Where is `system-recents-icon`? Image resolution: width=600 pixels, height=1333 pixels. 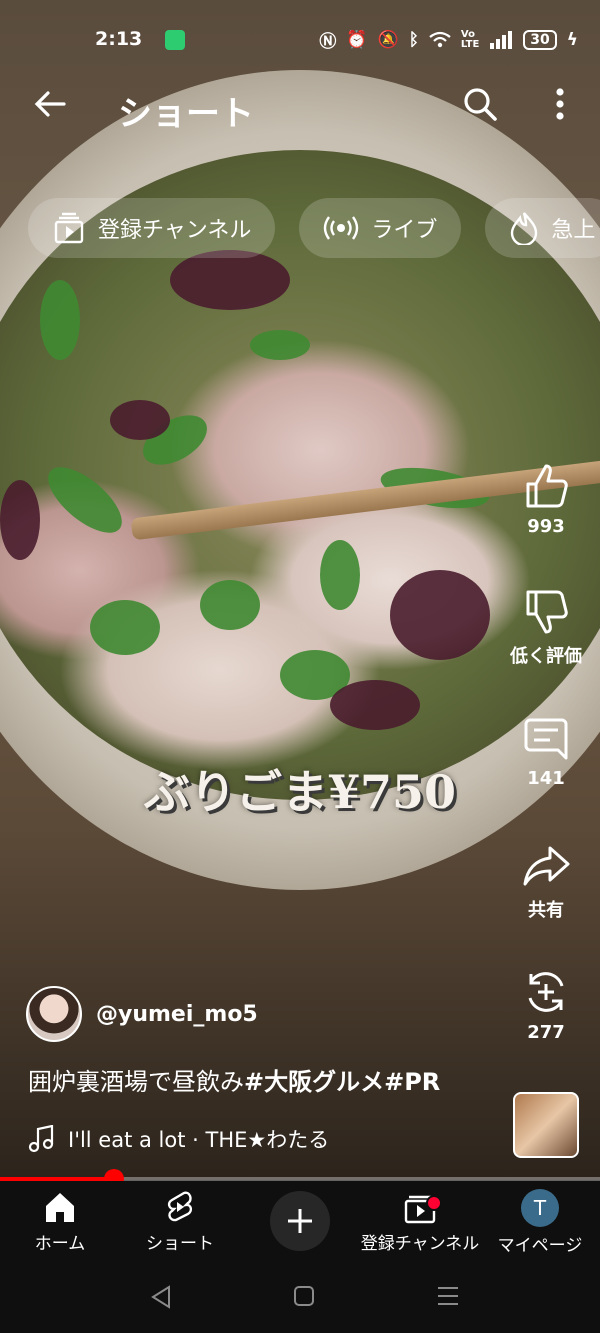 system-recents-icon is located at coordinates (448, 1296).